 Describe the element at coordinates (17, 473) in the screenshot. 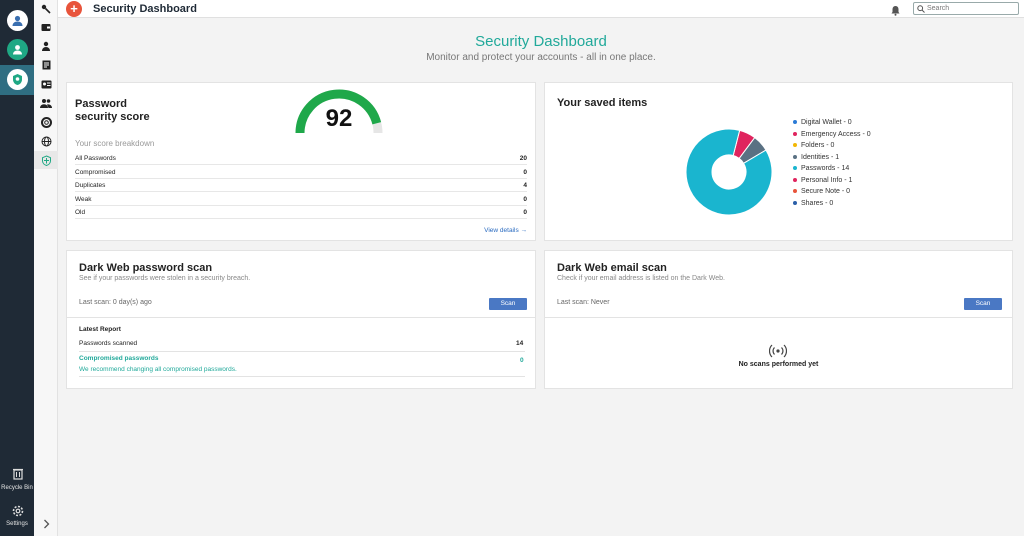

I see `recycle-bin-icon` at that location.